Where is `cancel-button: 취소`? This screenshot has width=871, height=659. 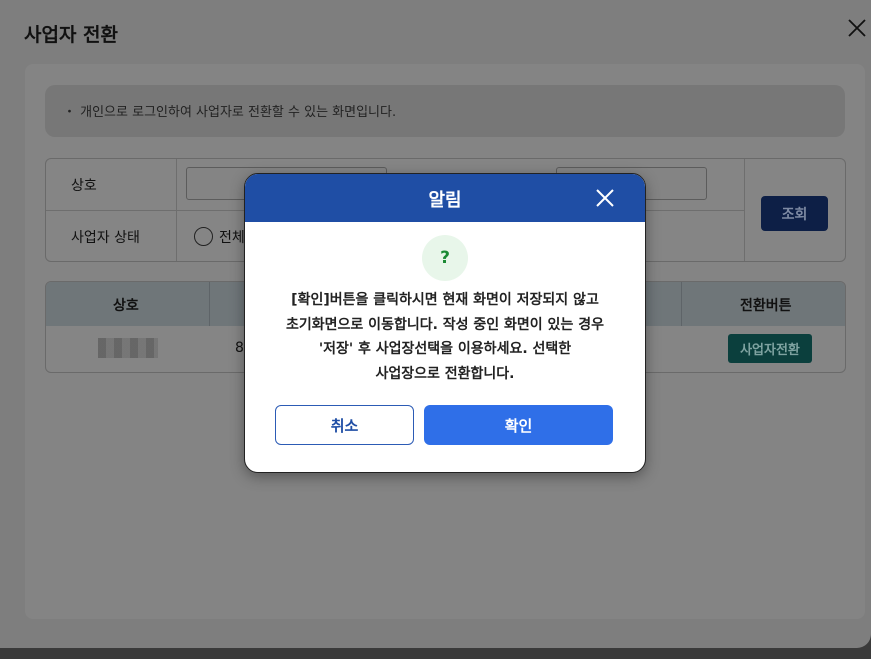 cancel-button: 취소 is located at coordinates (344, 425).